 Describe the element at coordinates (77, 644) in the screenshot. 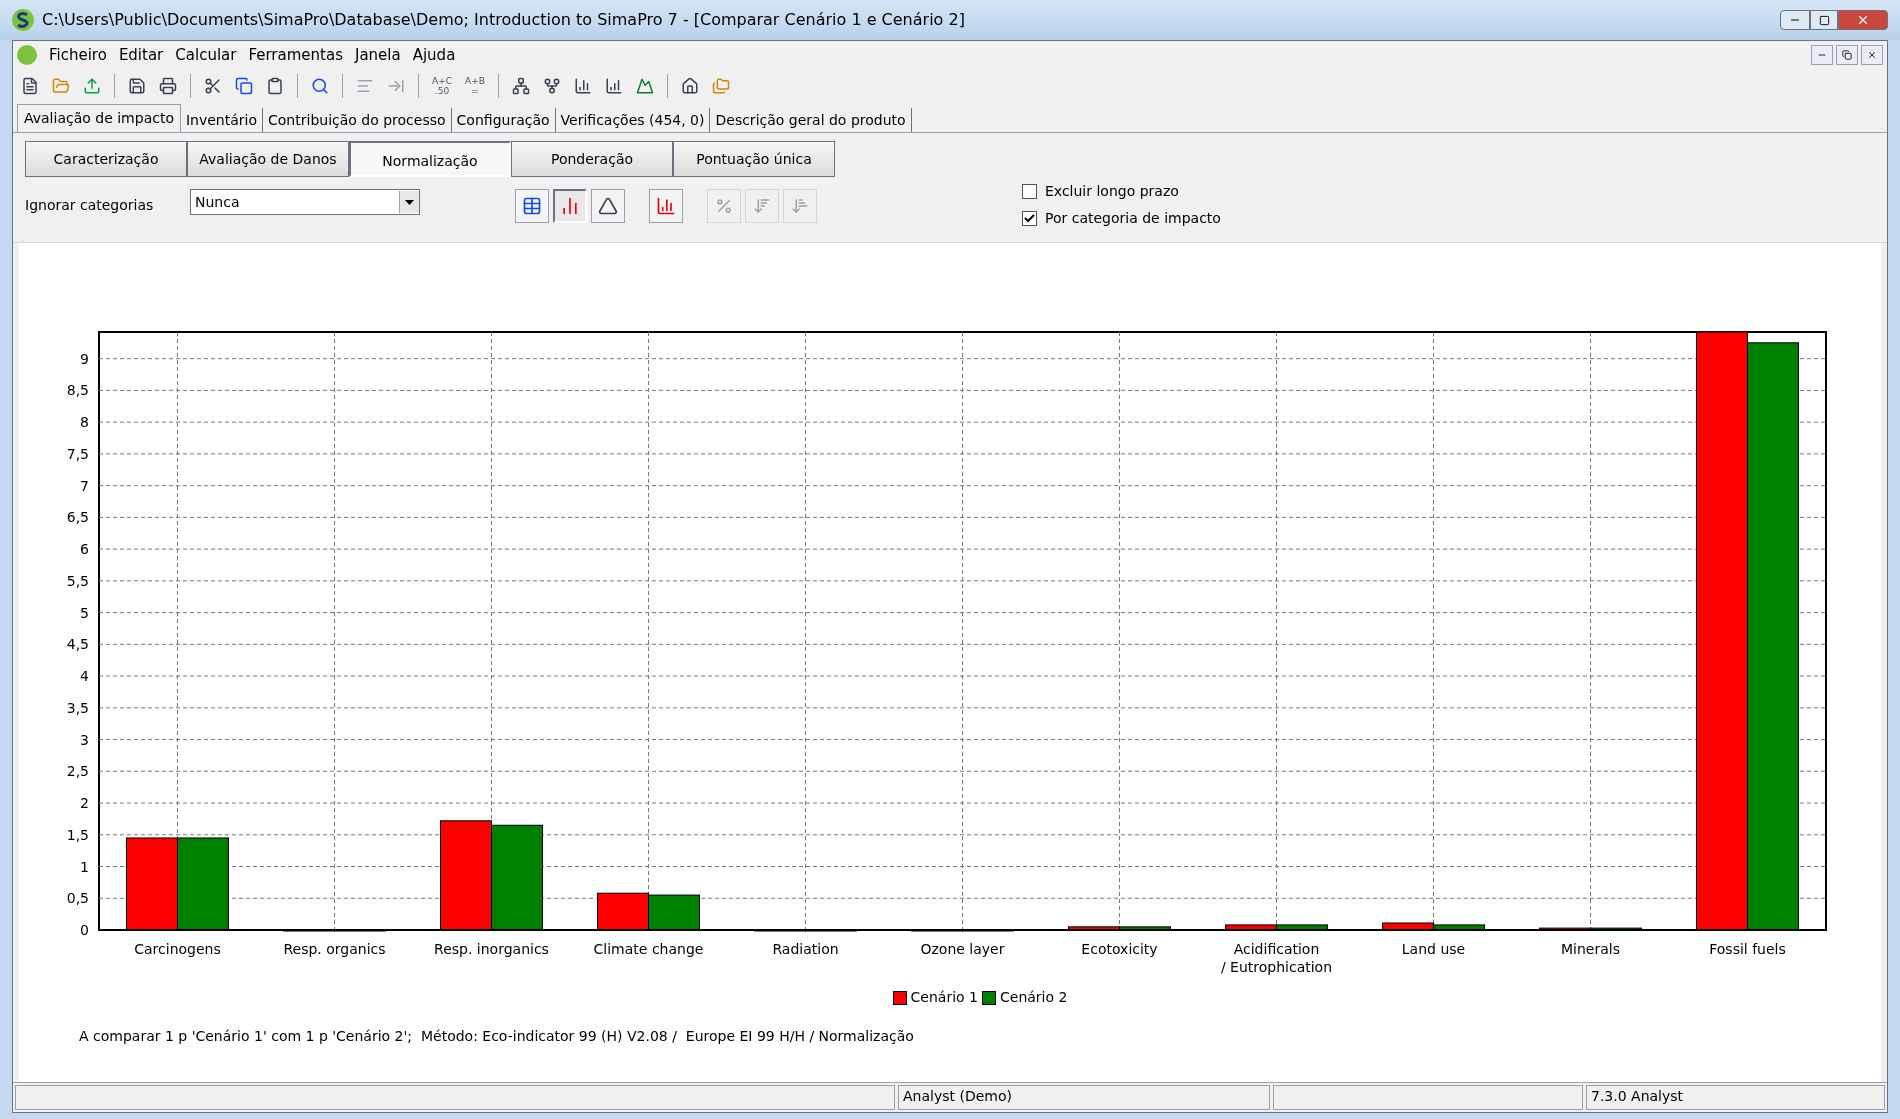

I see `y-tick-label: 4,5` at that location.